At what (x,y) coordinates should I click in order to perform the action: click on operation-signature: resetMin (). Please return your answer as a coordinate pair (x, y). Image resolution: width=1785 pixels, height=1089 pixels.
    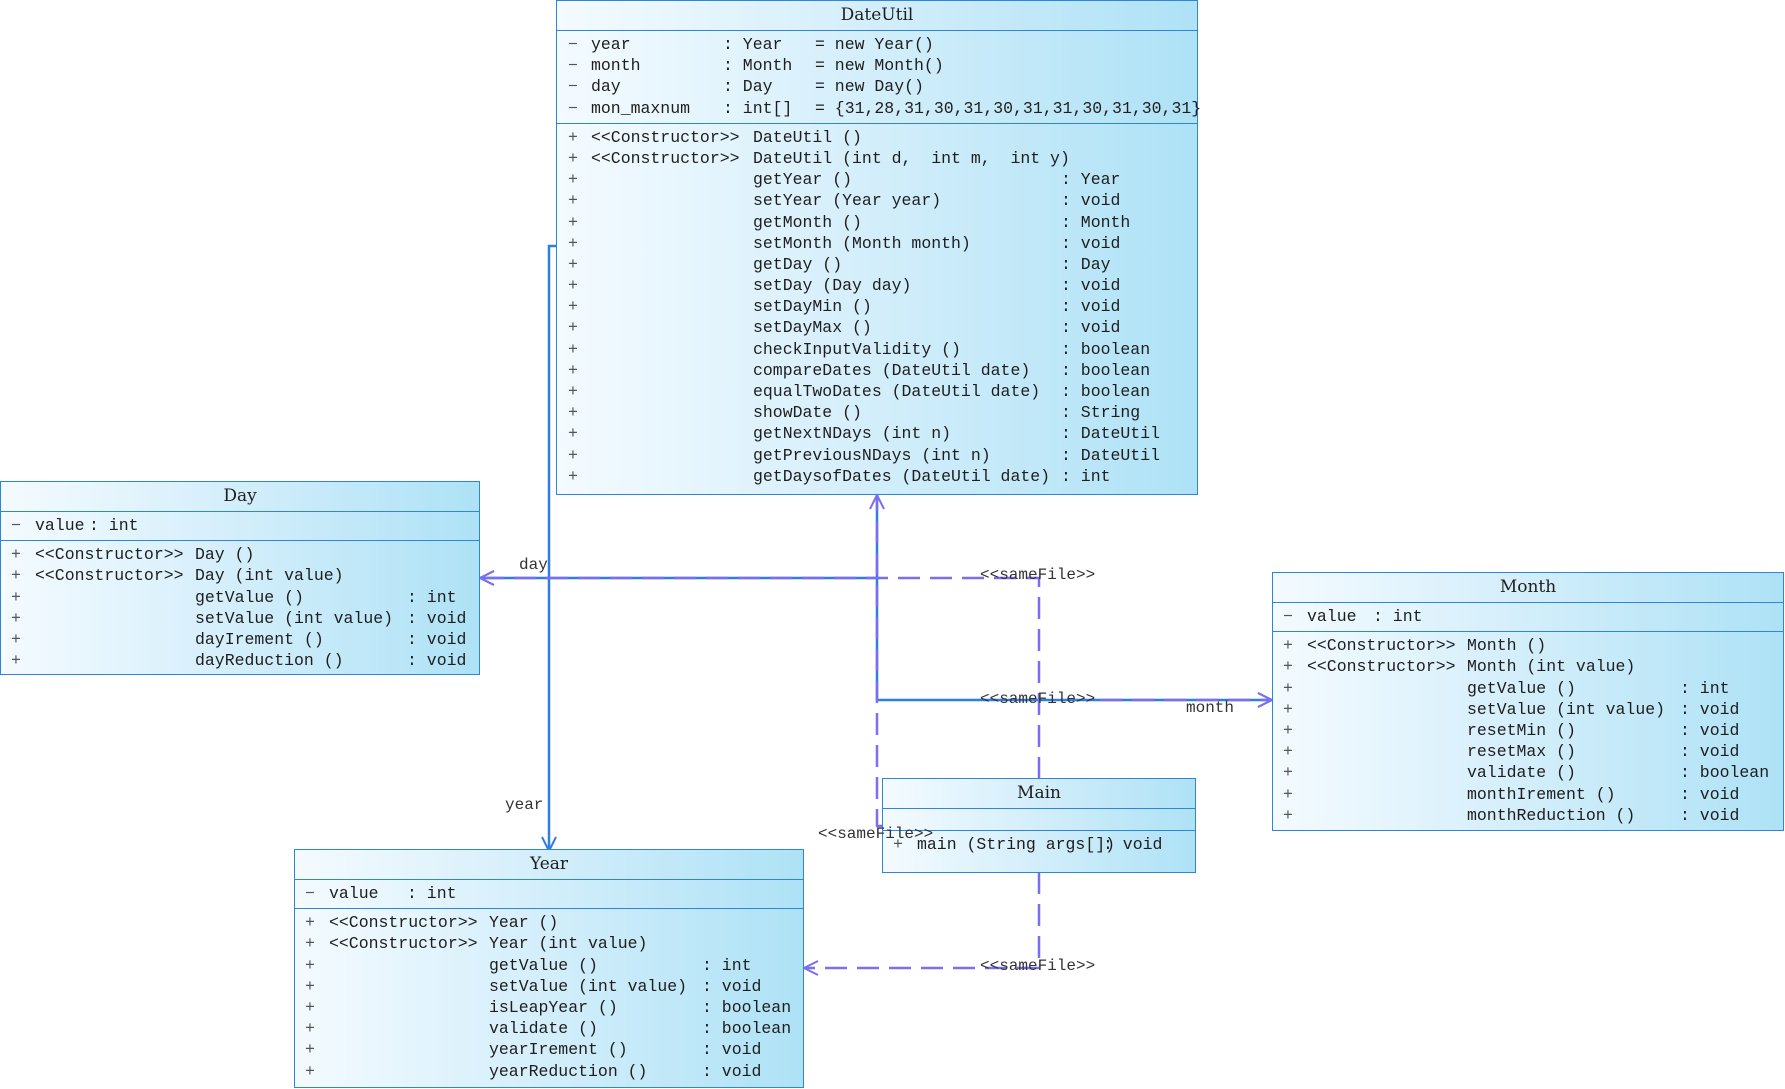
    Looking at the image, I should click on (1521, 730).